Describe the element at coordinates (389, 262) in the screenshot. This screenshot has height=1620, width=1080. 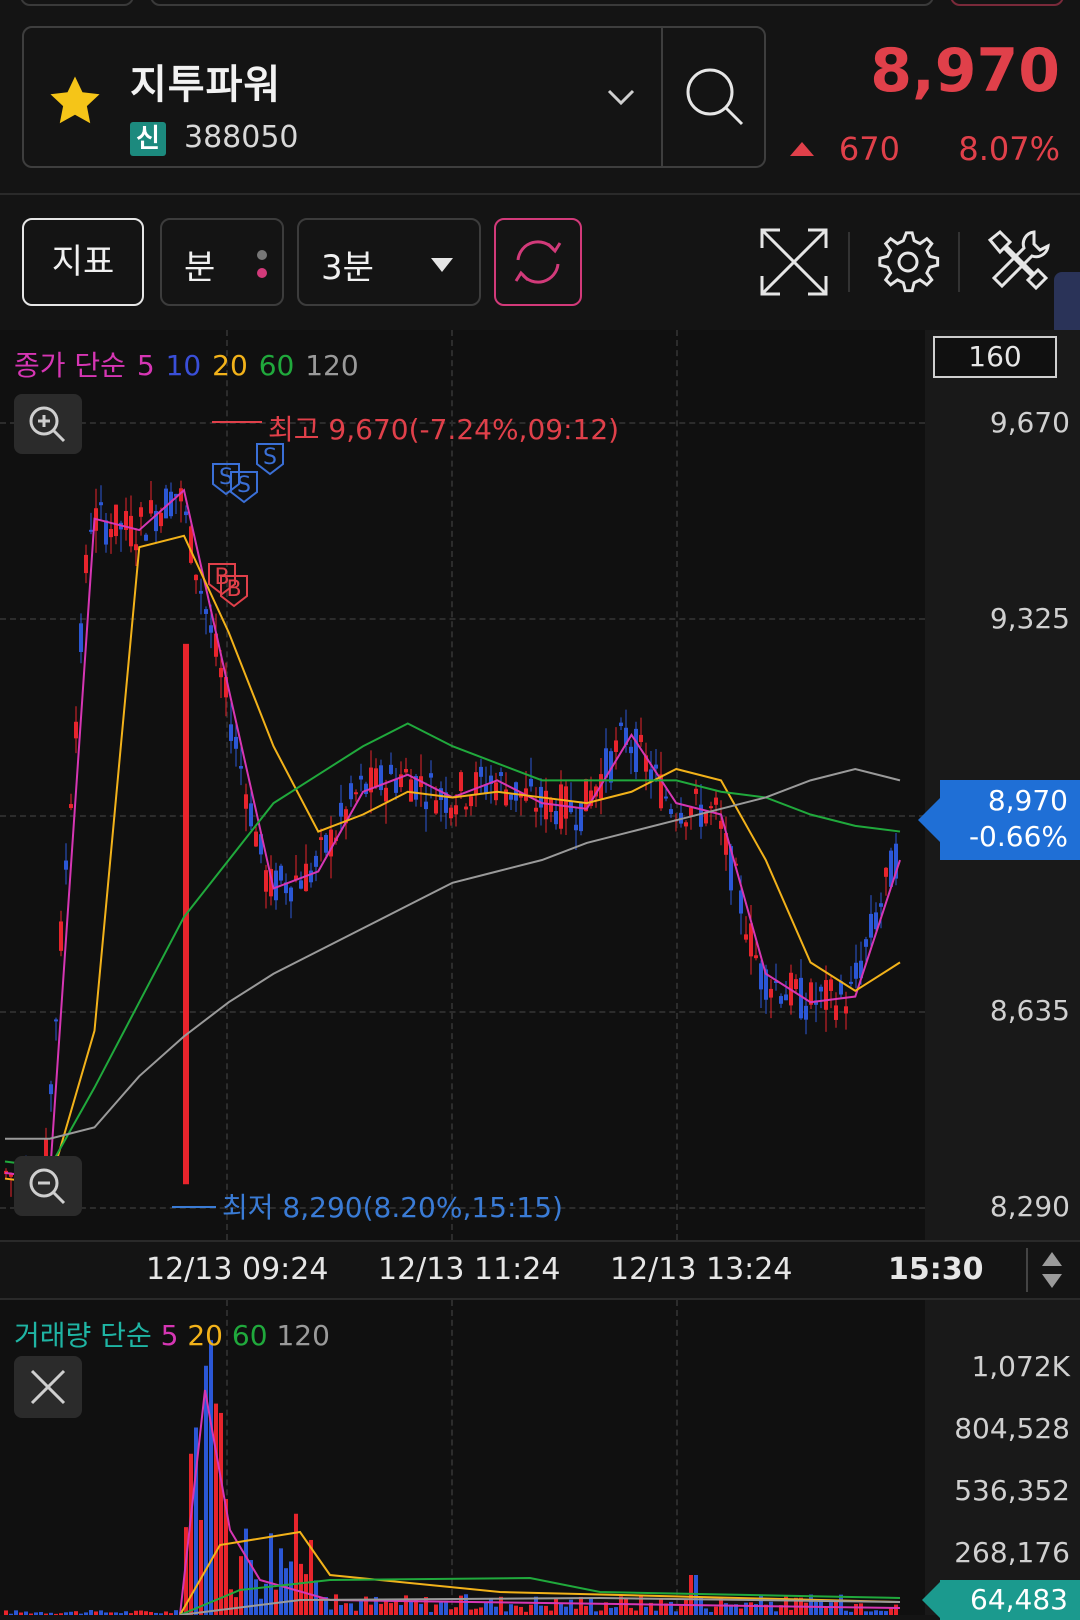
I see `interval-select: 3분` at that location.